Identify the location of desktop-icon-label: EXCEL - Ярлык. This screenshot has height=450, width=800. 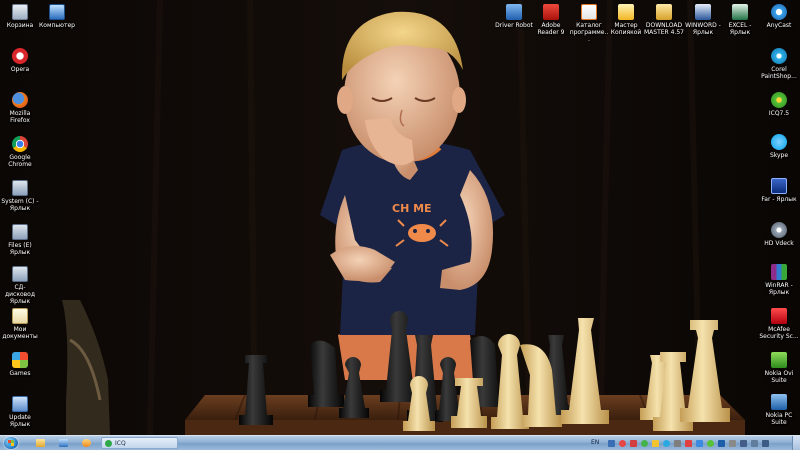
(740, 29).